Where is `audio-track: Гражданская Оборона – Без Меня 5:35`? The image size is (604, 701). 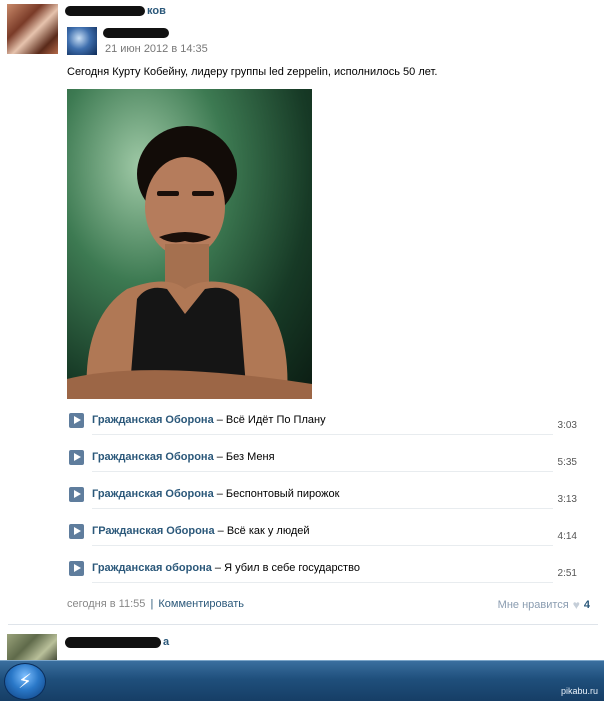 audio-track: Гражданская Оборона – Без Меня 5:35 is located at coordinates (323, 459).